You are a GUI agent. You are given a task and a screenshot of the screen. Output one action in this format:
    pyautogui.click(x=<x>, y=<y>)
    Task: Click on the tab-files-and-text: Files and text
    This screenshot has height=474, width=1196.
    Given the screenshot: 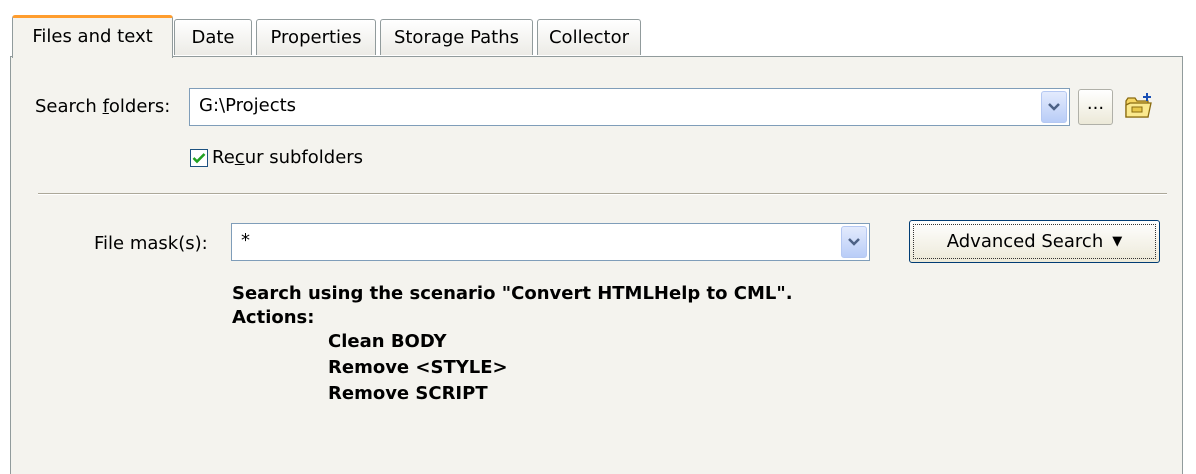 What is the action you would take?
    pyautogui.click(x=92, y=36)
    